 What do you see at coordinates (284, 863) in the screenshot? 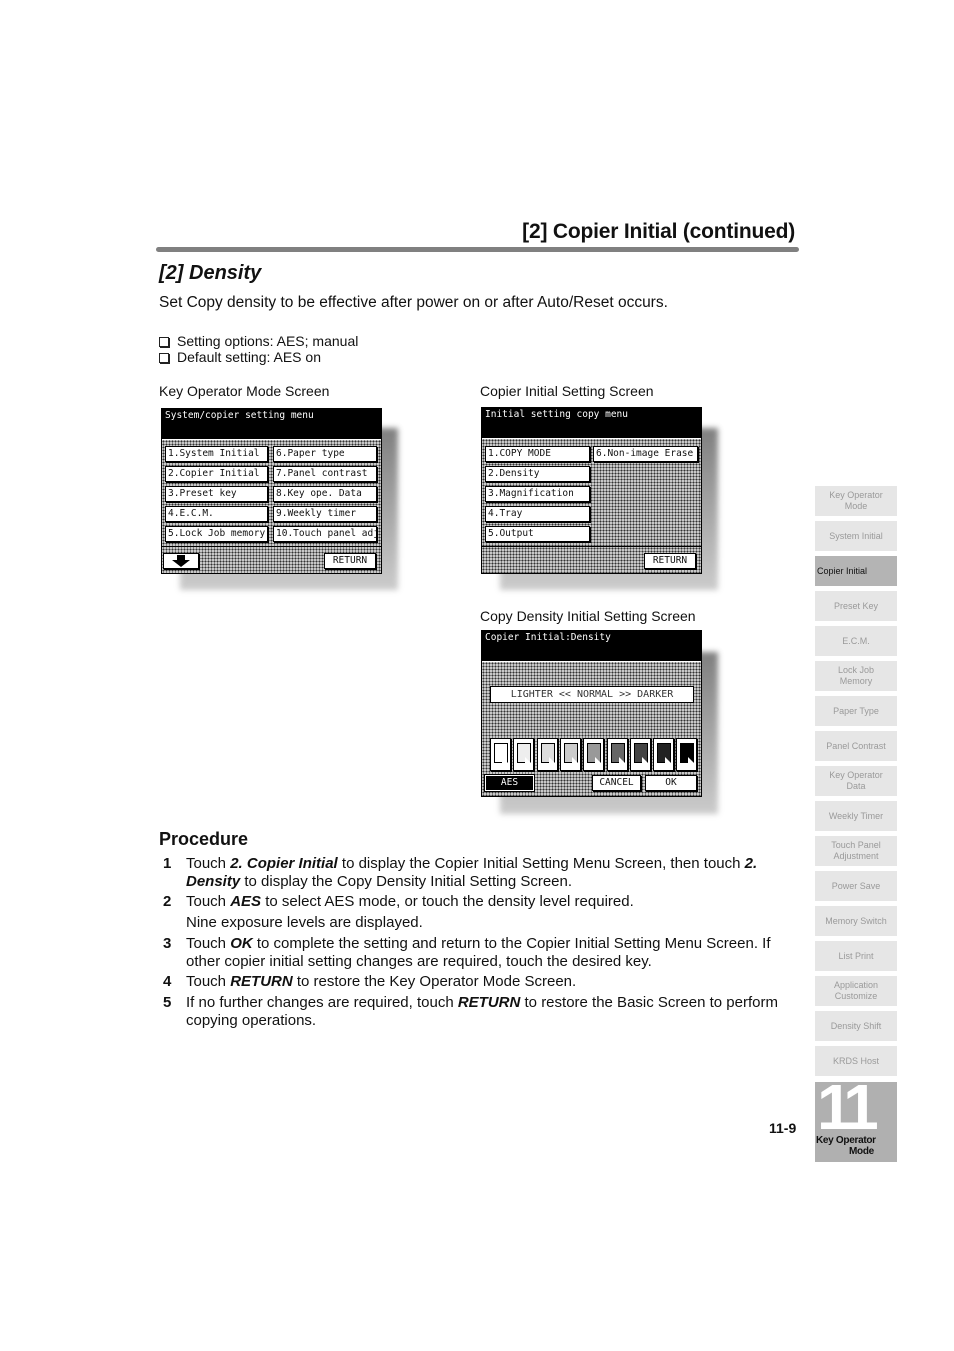
I see `key-name-emphasis: 2. Copier Initial` at bounding box center [284, 863].